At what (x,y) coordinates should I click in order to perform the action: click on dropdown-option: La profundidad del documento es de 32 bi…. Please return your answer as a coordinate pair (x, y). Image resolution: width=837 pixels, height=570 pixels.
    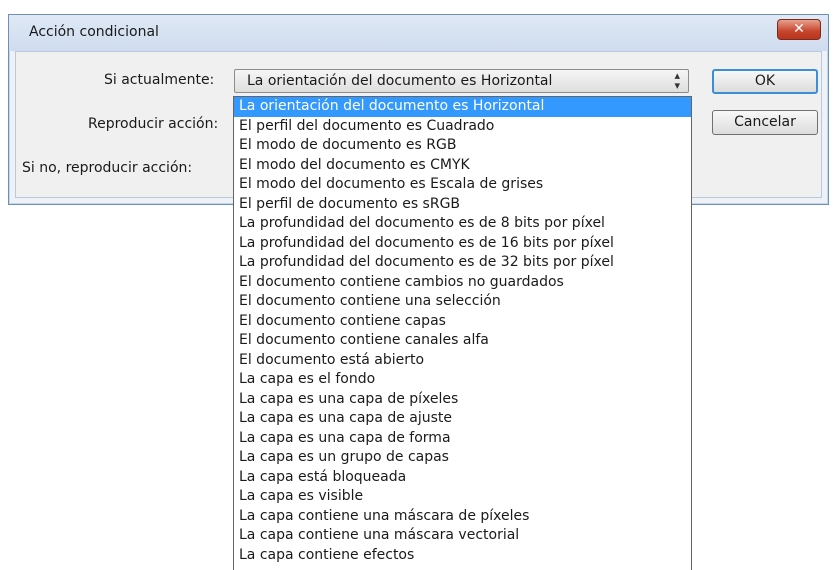
    Looking at the image, I should click on (462, 263).